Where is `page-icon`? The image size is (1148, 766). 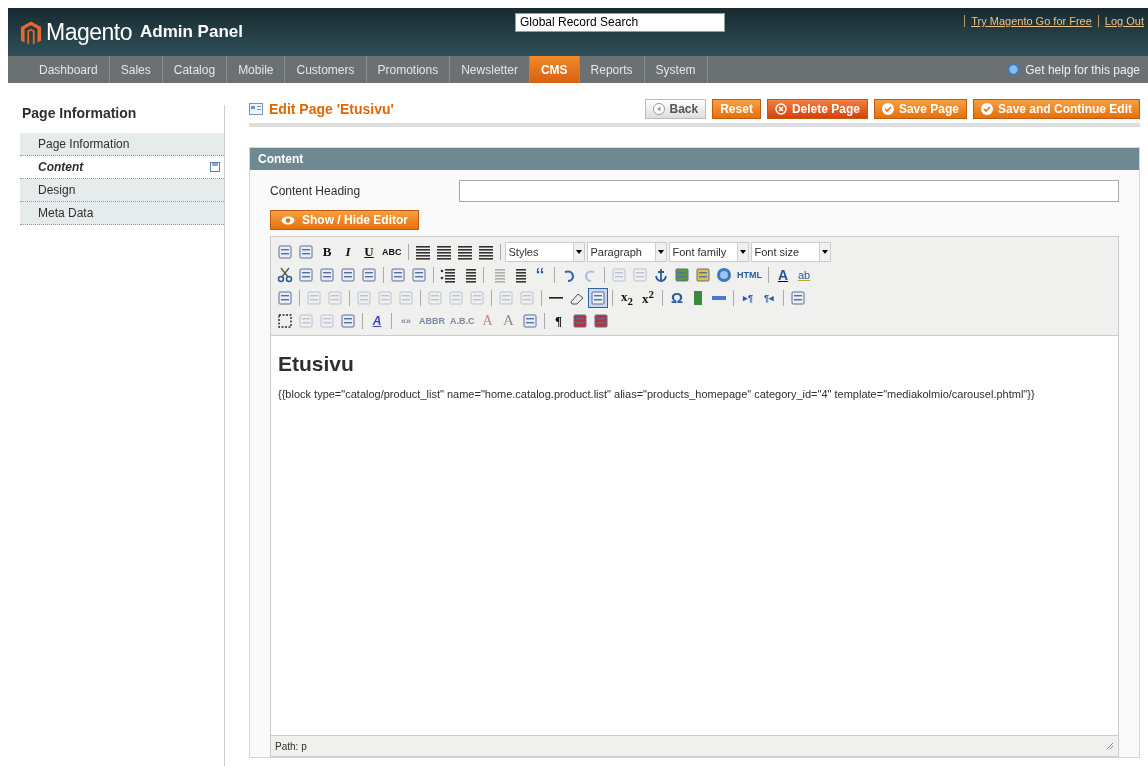
page-icon is located at coordinates (256, 109).